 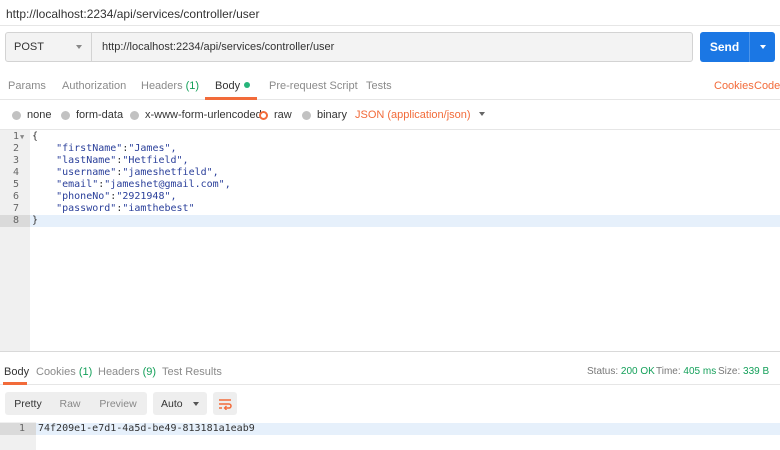 I want to click on radio-urlencoded: x-www-form-urlencoded, so click(x=196, y=115).